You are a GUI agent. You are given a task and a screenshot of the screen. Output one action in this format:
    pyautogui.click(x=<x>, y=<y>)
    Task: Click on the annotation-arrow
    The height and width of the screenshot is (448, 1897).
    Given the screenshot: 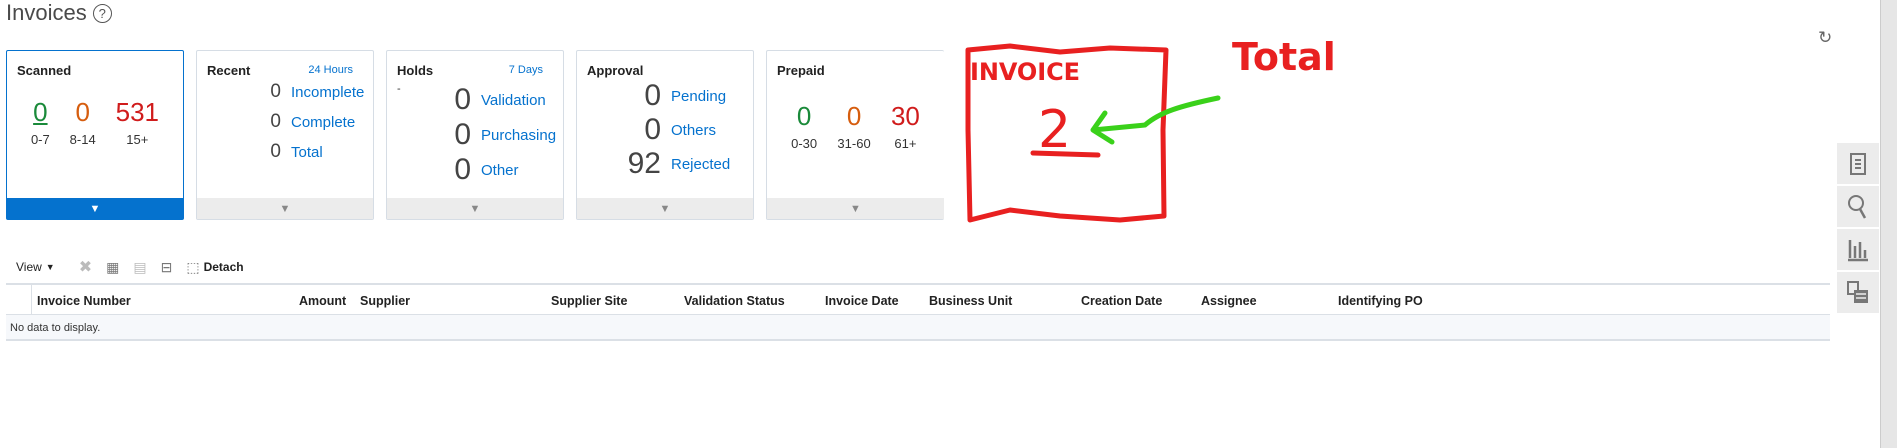 What is the action you would take?
    pyautogui.click(x=1155, y=120)
    